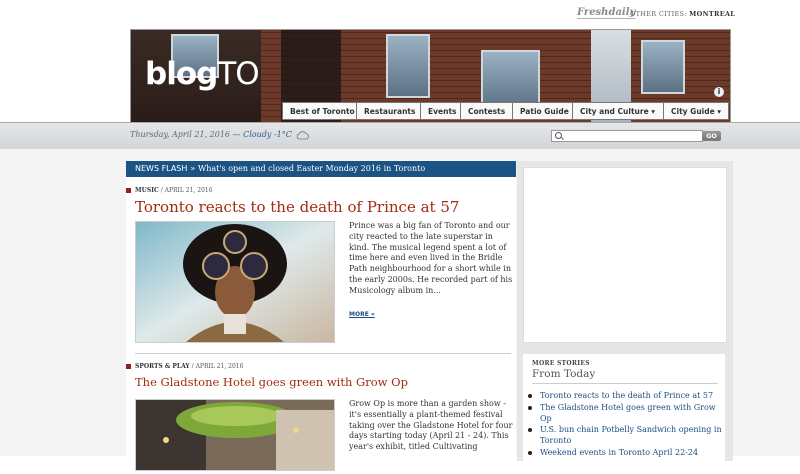 Image resolution: width=800 pixels, height=474 pixels. What do you see at coordinates (441, 111) in the screenshot?
I see `nav-events: Events` at bounding box center [441, 111].